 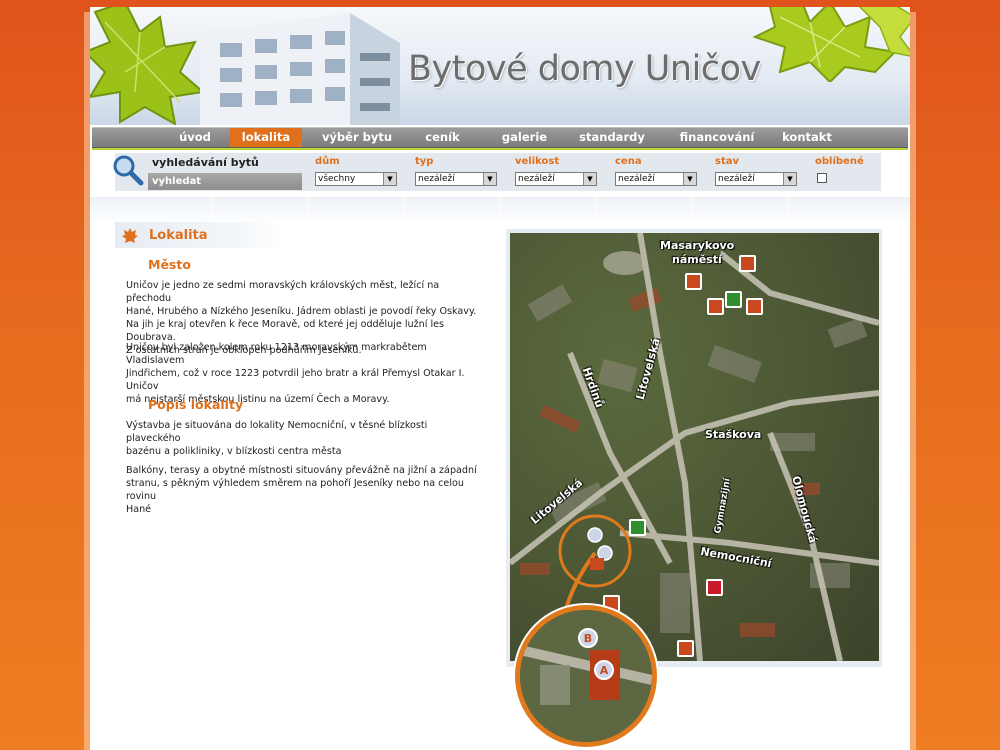 I want to click on filter-select-dum: všechny ▼, so click(x=356, y=179).